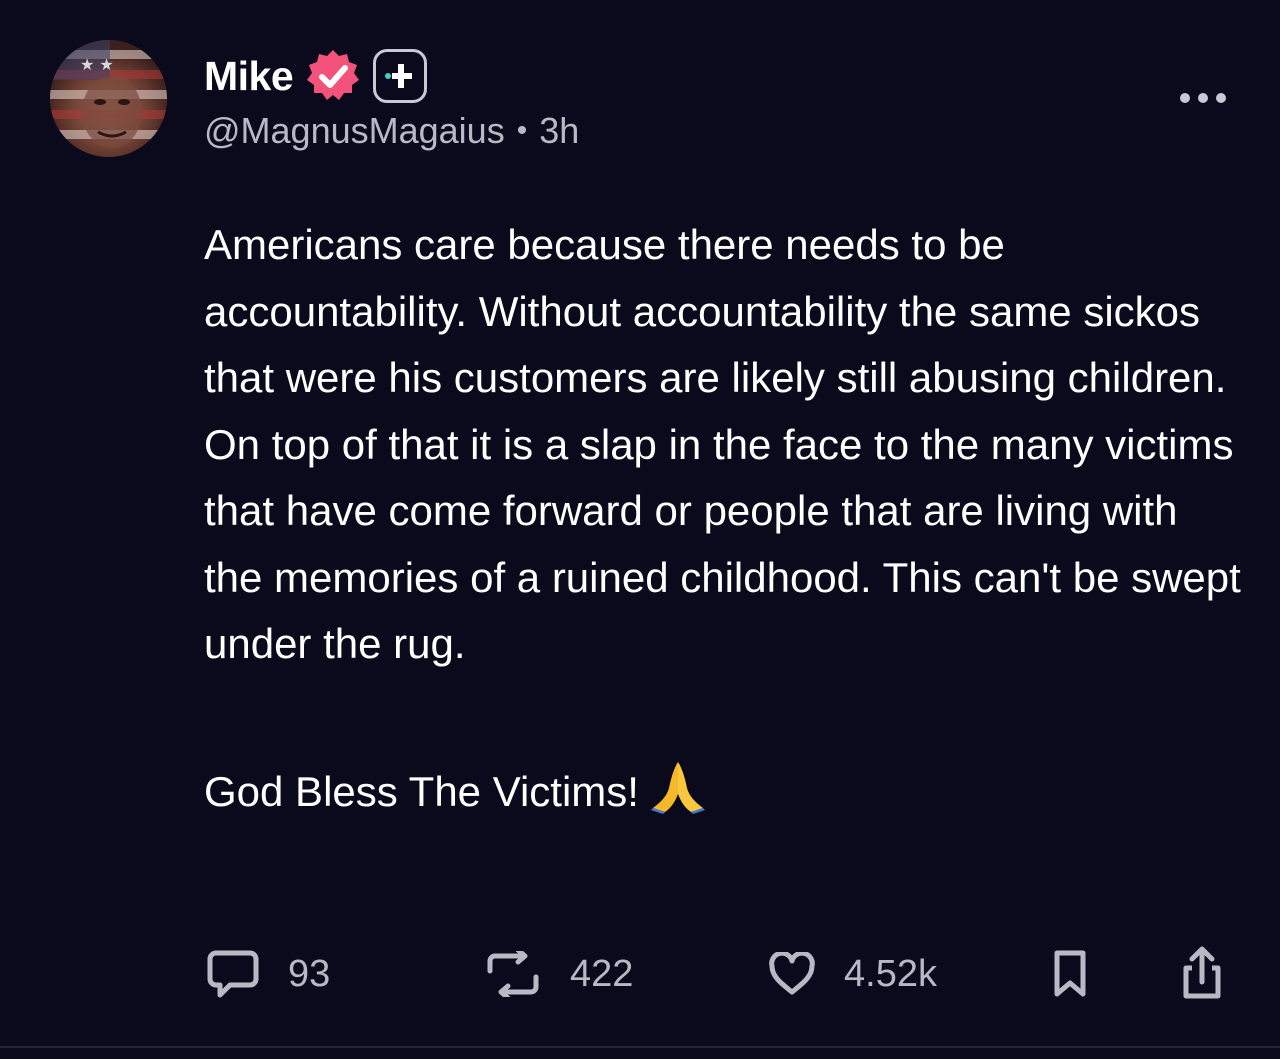 This screenshot has height=1059, width=1280. What do you see at coordinates (333, 76) in the screenshot?
I see `verified-badge-icon` at bounding box center [333, 76].